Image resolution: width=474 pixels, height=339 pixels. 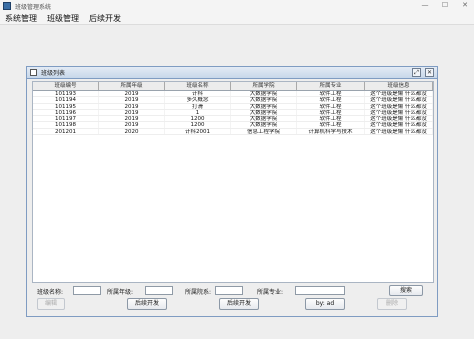 What do you see at coordinates (198, 112) in the screenshot?
I see `cell: 1` at bounding box center [198, 112].